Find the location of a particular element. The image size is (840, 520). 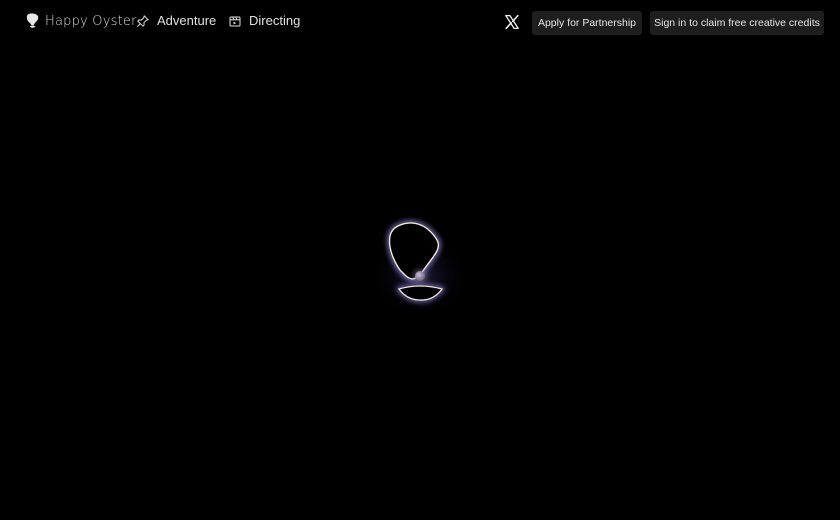

brand-home-link: Happy Oyster is located at coordinates (81, 21).